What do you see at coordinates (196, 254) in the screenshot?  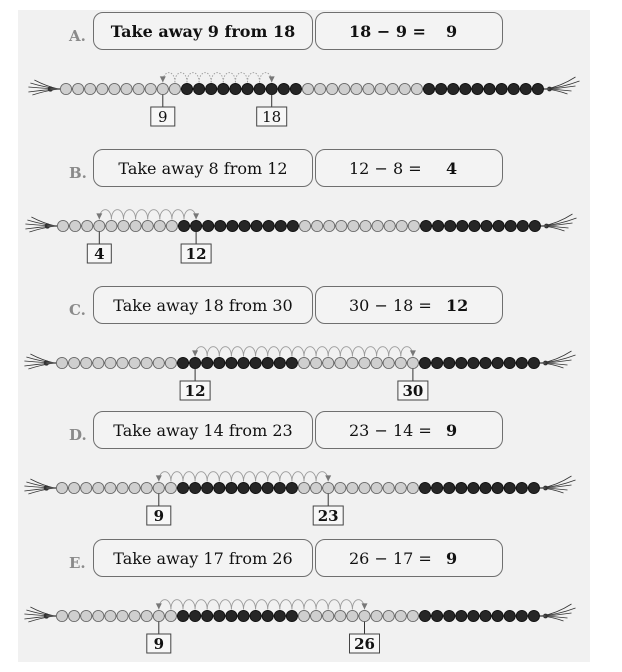 I see `start-label-text: 12` at bounding box center [196, 254].